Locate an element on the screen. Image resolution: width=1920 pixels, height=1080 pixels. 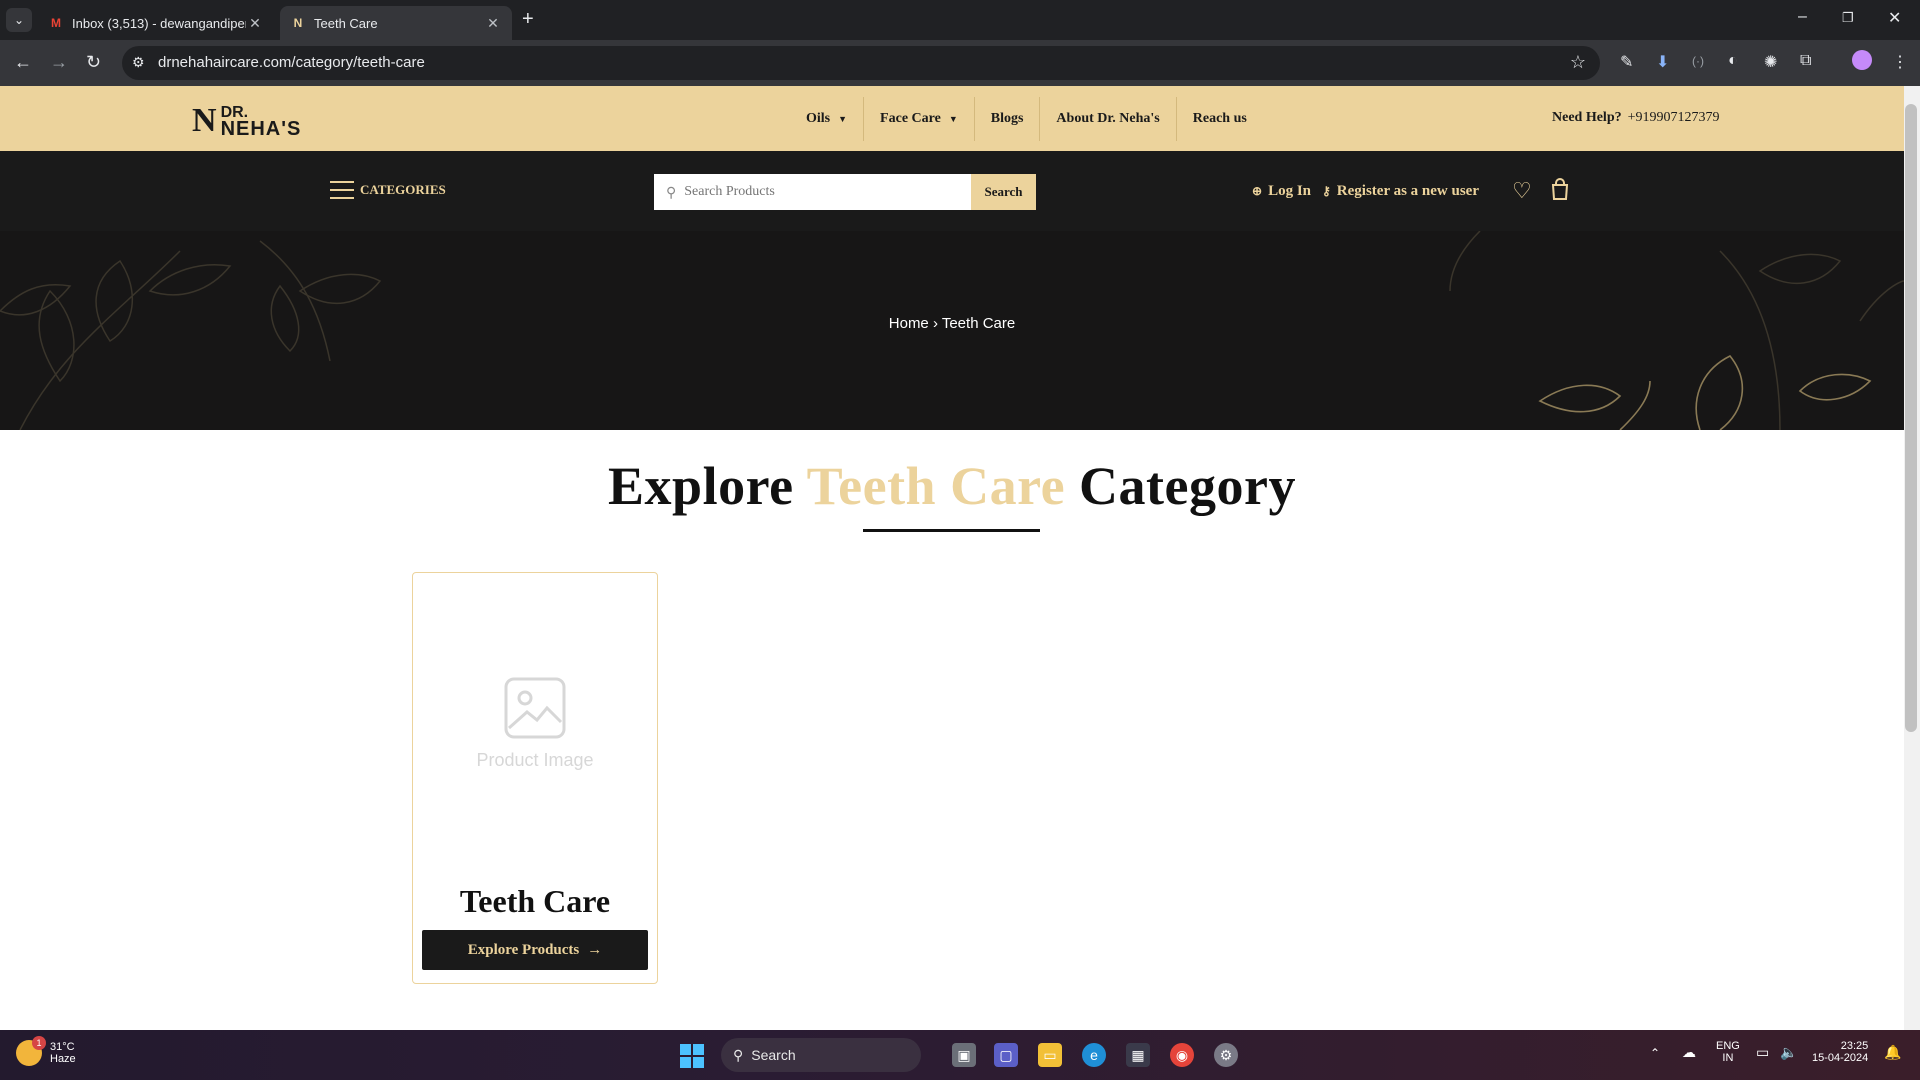
menu-item-face-care: Face Care ▼ is located at coordinates (919, 118).